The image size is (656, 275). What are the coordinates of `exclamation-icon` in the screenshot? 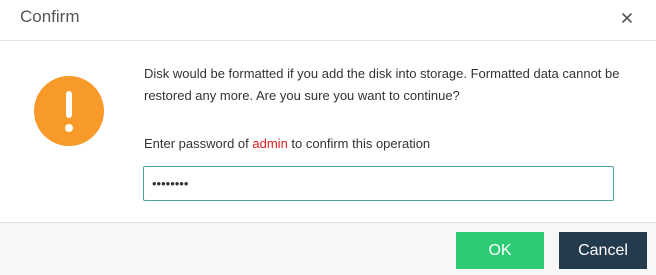 It's located at (69, 111).